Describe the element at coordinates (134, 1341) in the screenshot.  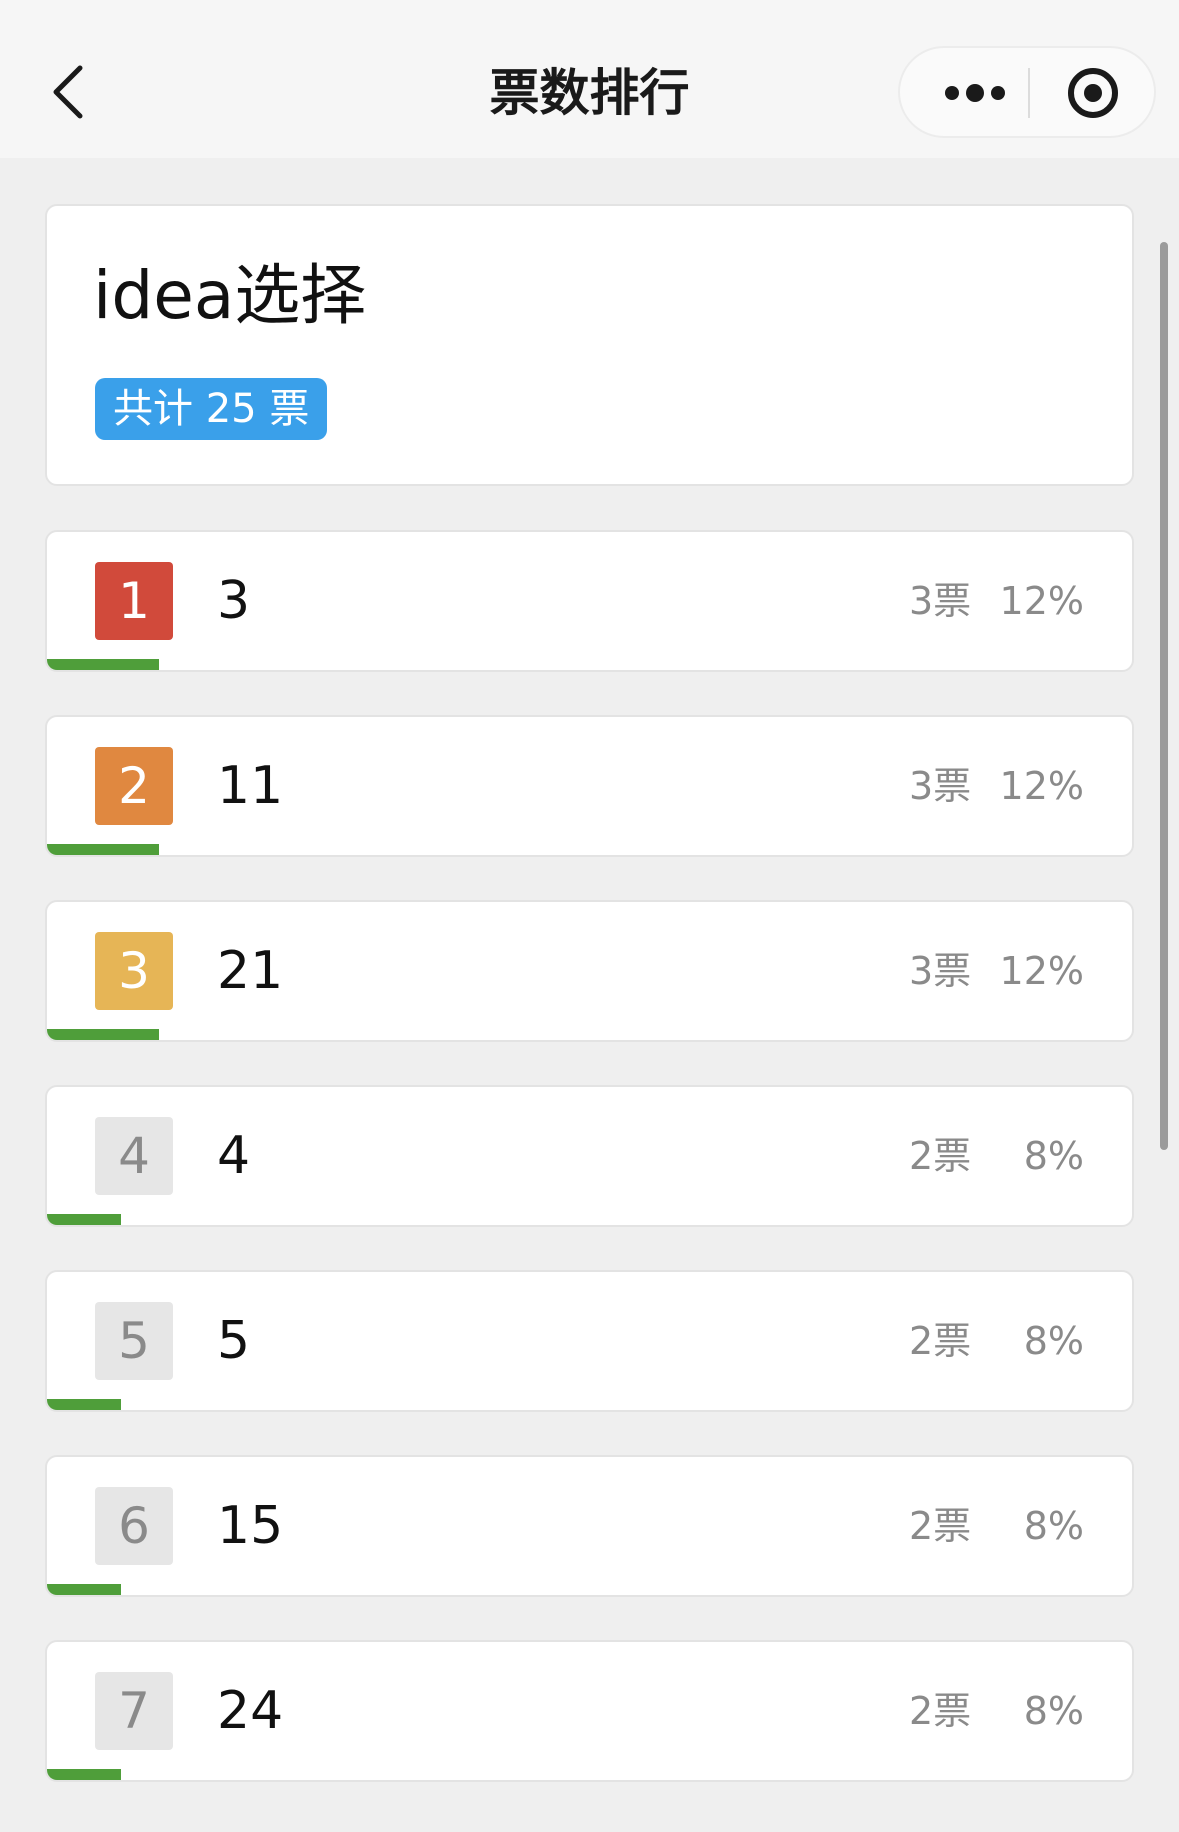
I see `rank-badge: 5` at that location.